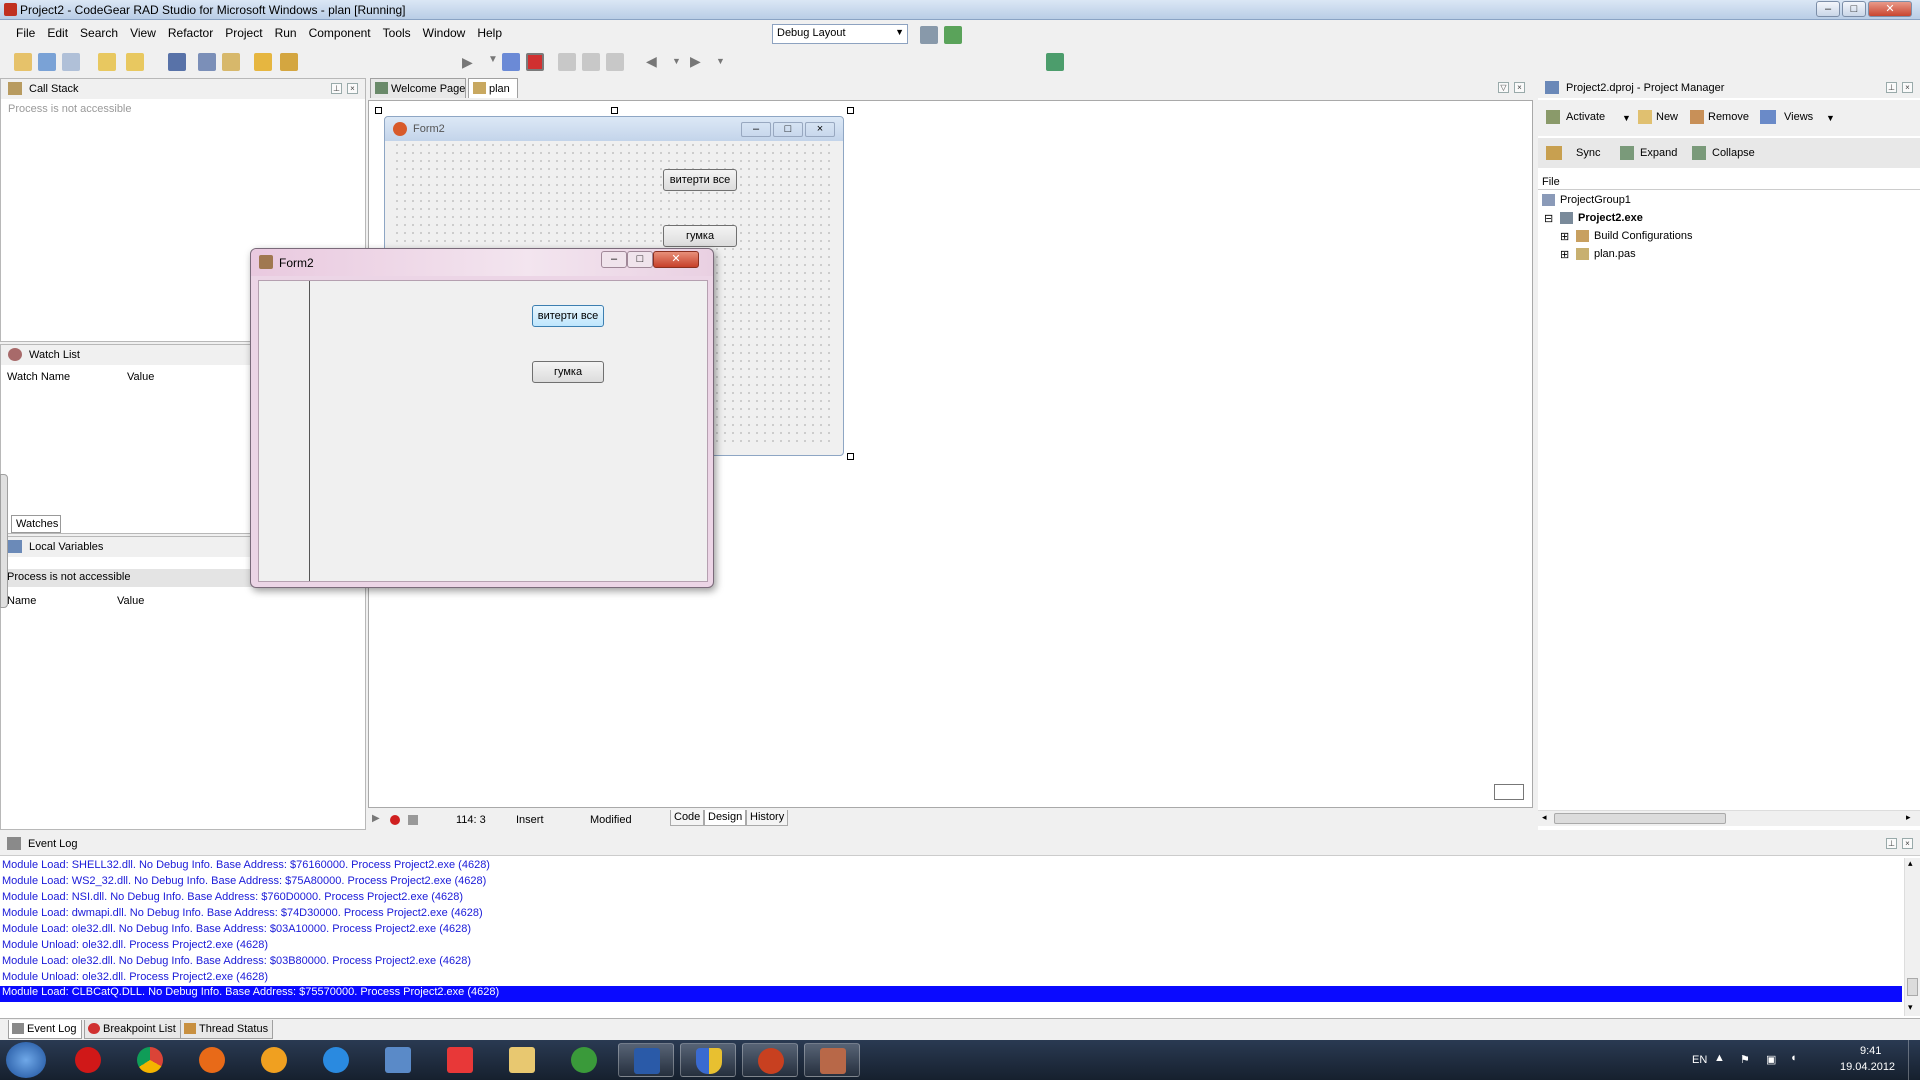 This screenshot has height=1080, width=1920. I want to click on back-icon: ◀, so click(651, 61).